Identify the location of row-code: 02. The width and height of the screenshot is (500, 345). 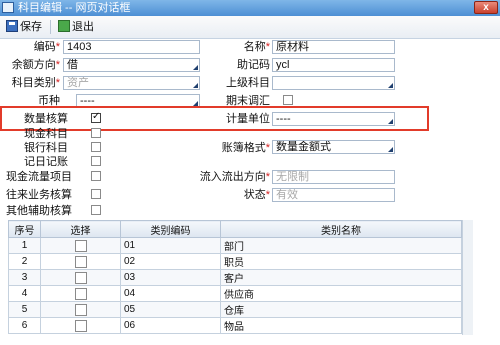
(170, 261).